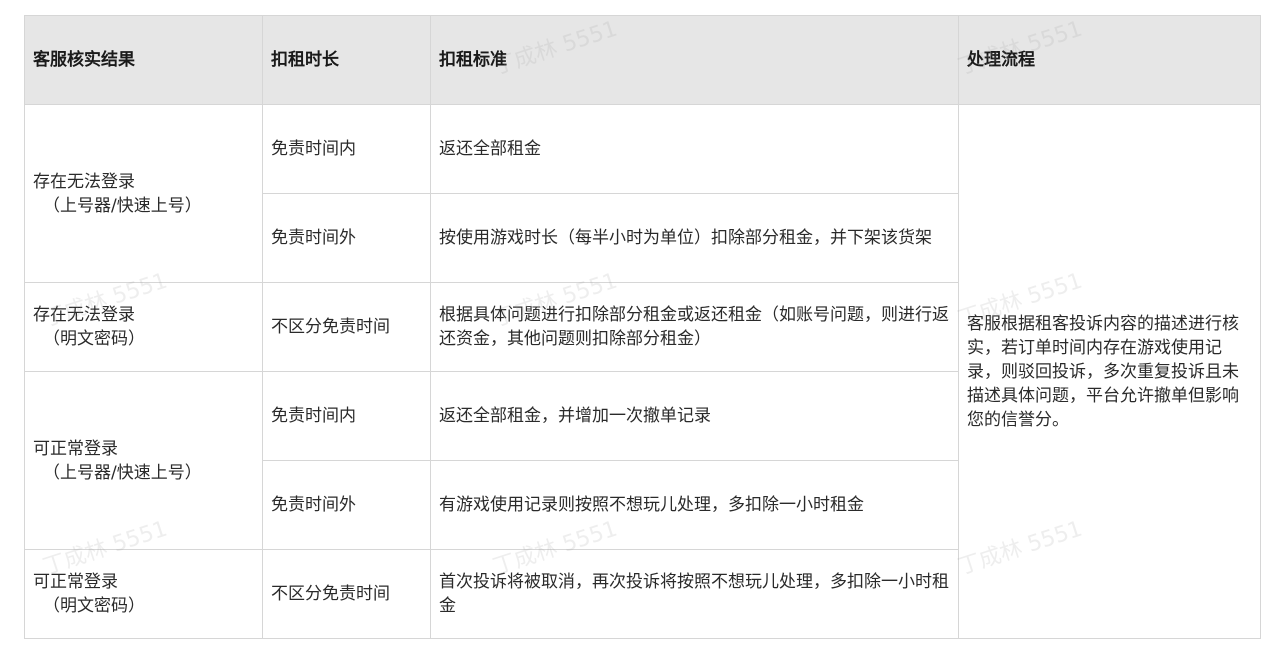 This screenshot has height=672, width=1280. I want to click on header-handling-process: 处理流程, so click(1109, 60).